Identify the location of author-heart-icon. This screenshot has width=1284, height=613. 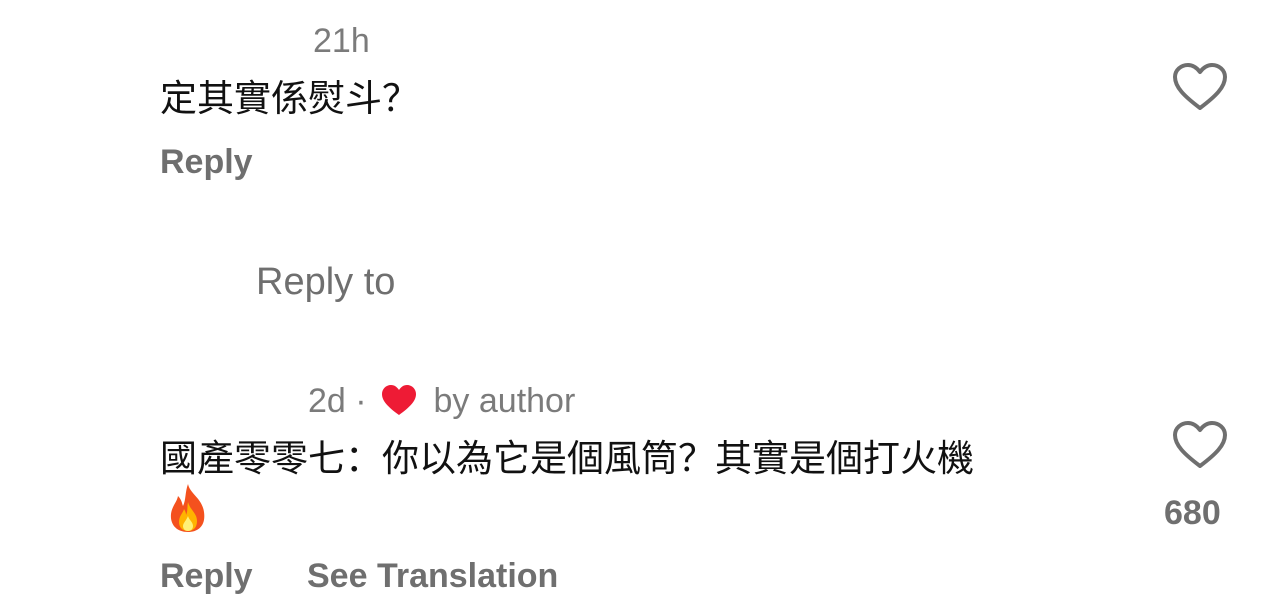
(399, 400).